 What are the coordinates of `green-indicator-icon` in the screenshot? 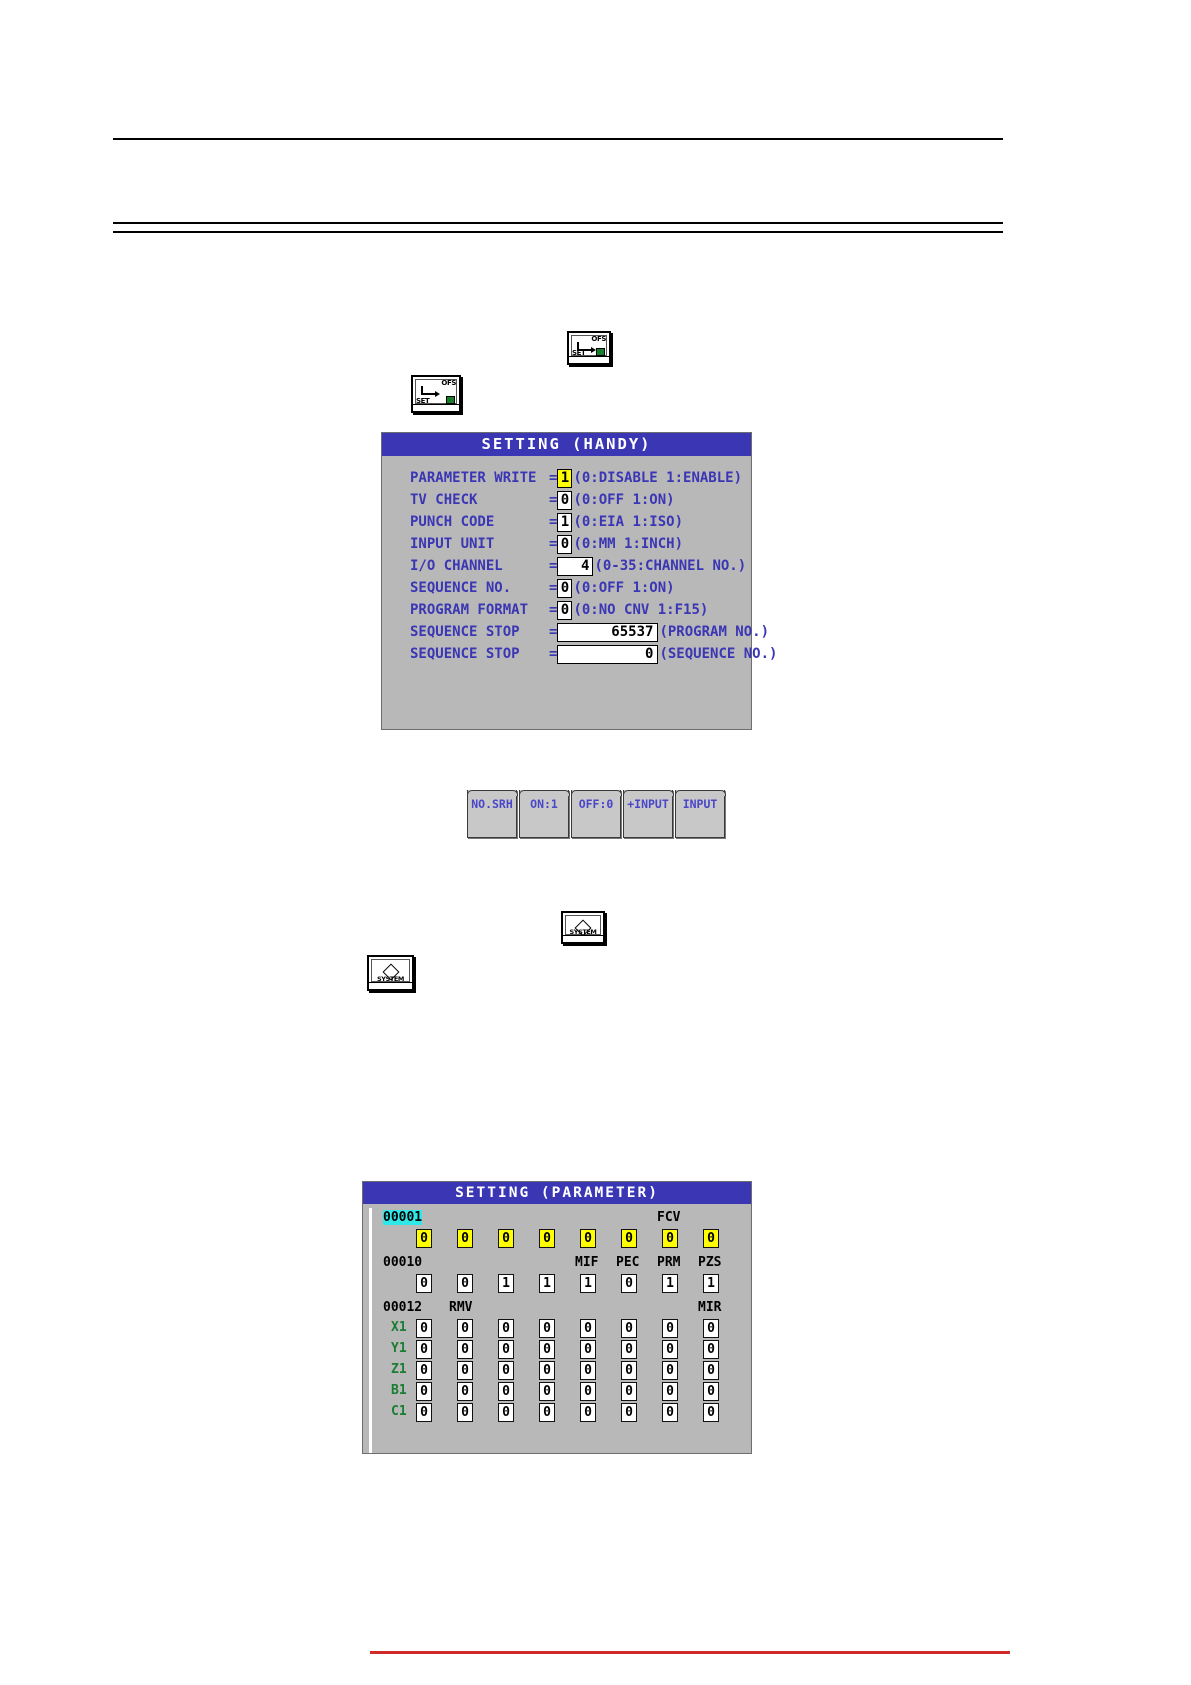 It's located at (600, 352).